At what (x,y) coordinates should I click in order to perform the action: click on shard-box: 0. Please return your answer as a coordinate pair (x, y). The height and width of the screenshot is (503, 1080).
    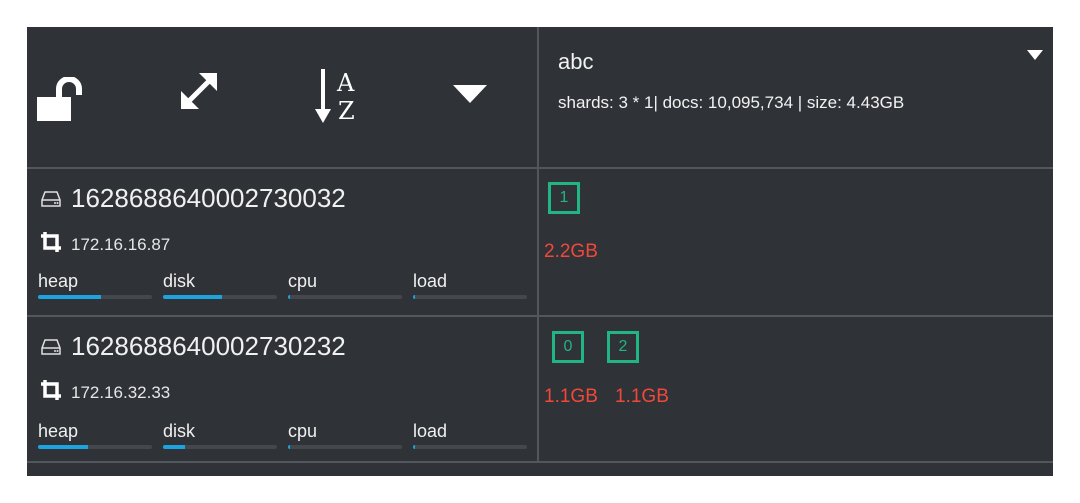
    Looking at the image, I should click on (568, 347).